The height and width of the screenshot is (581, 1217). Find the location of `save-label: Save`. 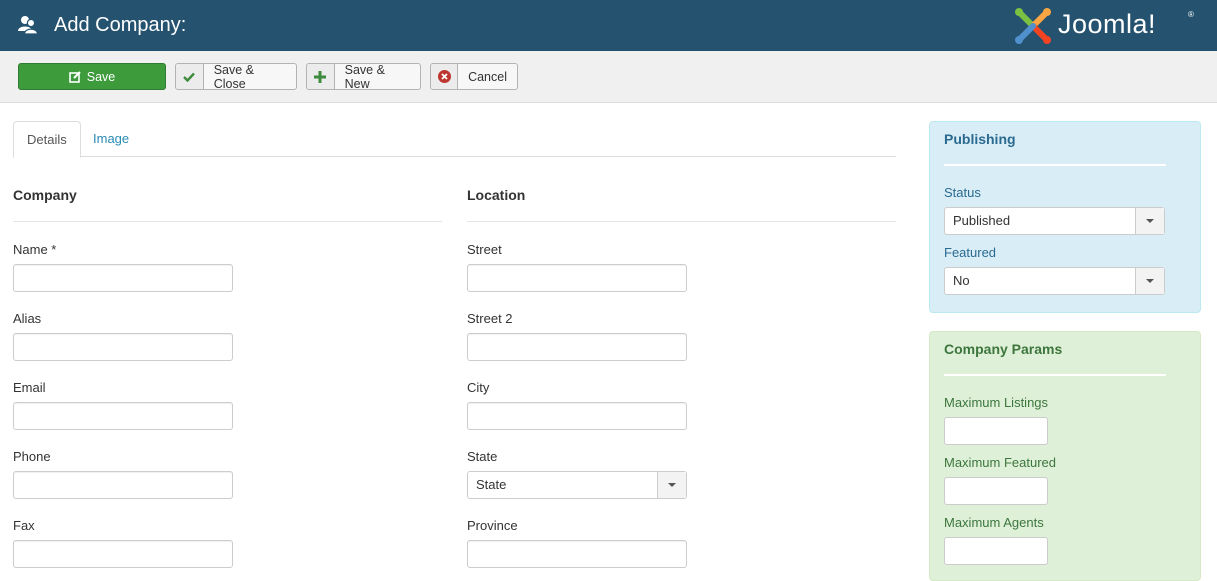

save-label: Save is located at coordinates (101, 76).